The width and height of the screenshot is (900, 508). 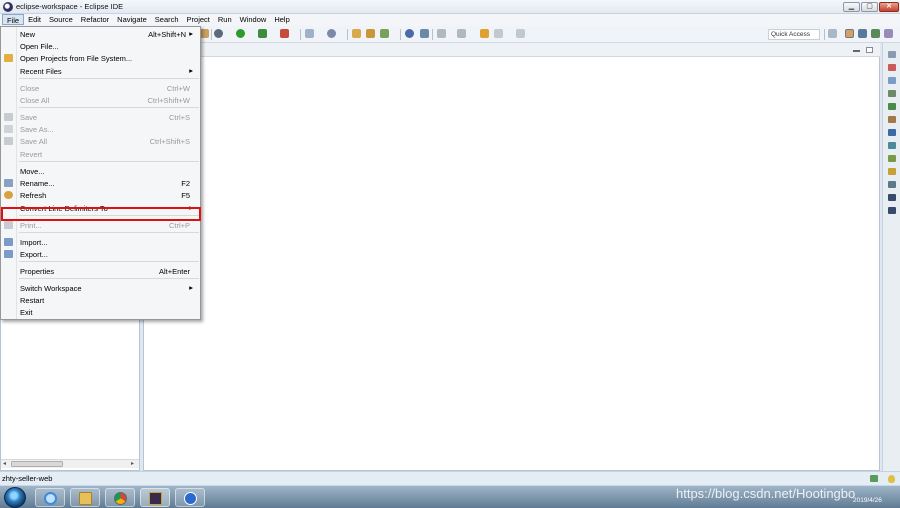 What do you see at coordinates (309, 33) in the screenshot?
I see `new-java-project-icon` at bounding box center [309, 33].